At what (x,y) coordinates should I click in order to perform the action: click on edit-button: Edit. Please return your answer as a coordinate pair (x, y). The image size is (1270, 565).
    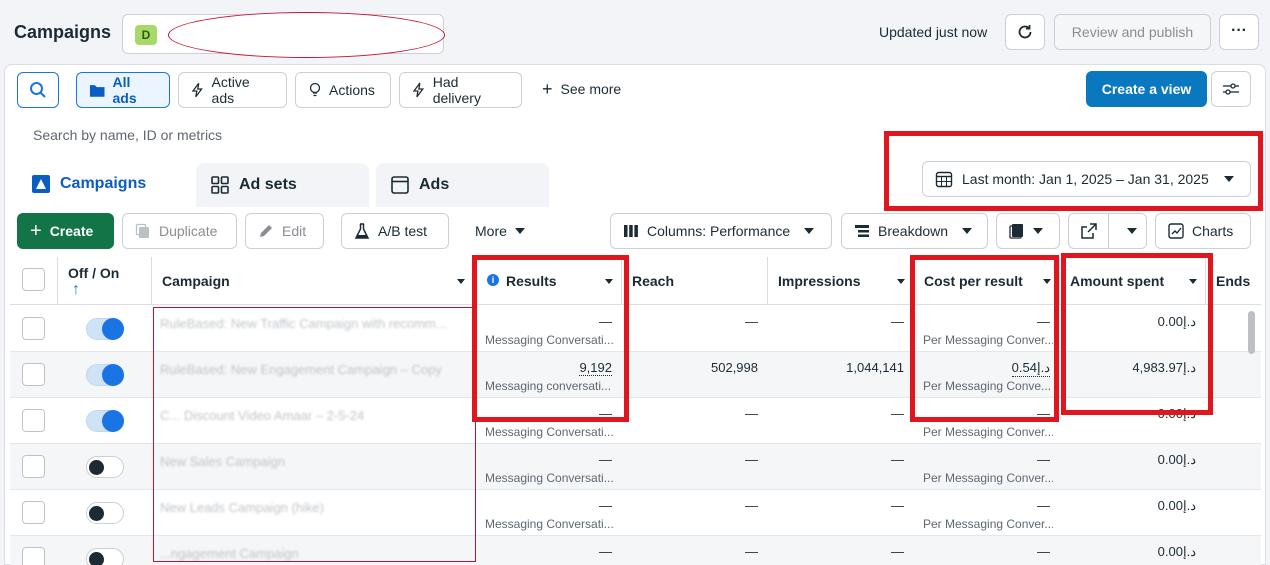
    Looking at the image, I should click on (284, 231).